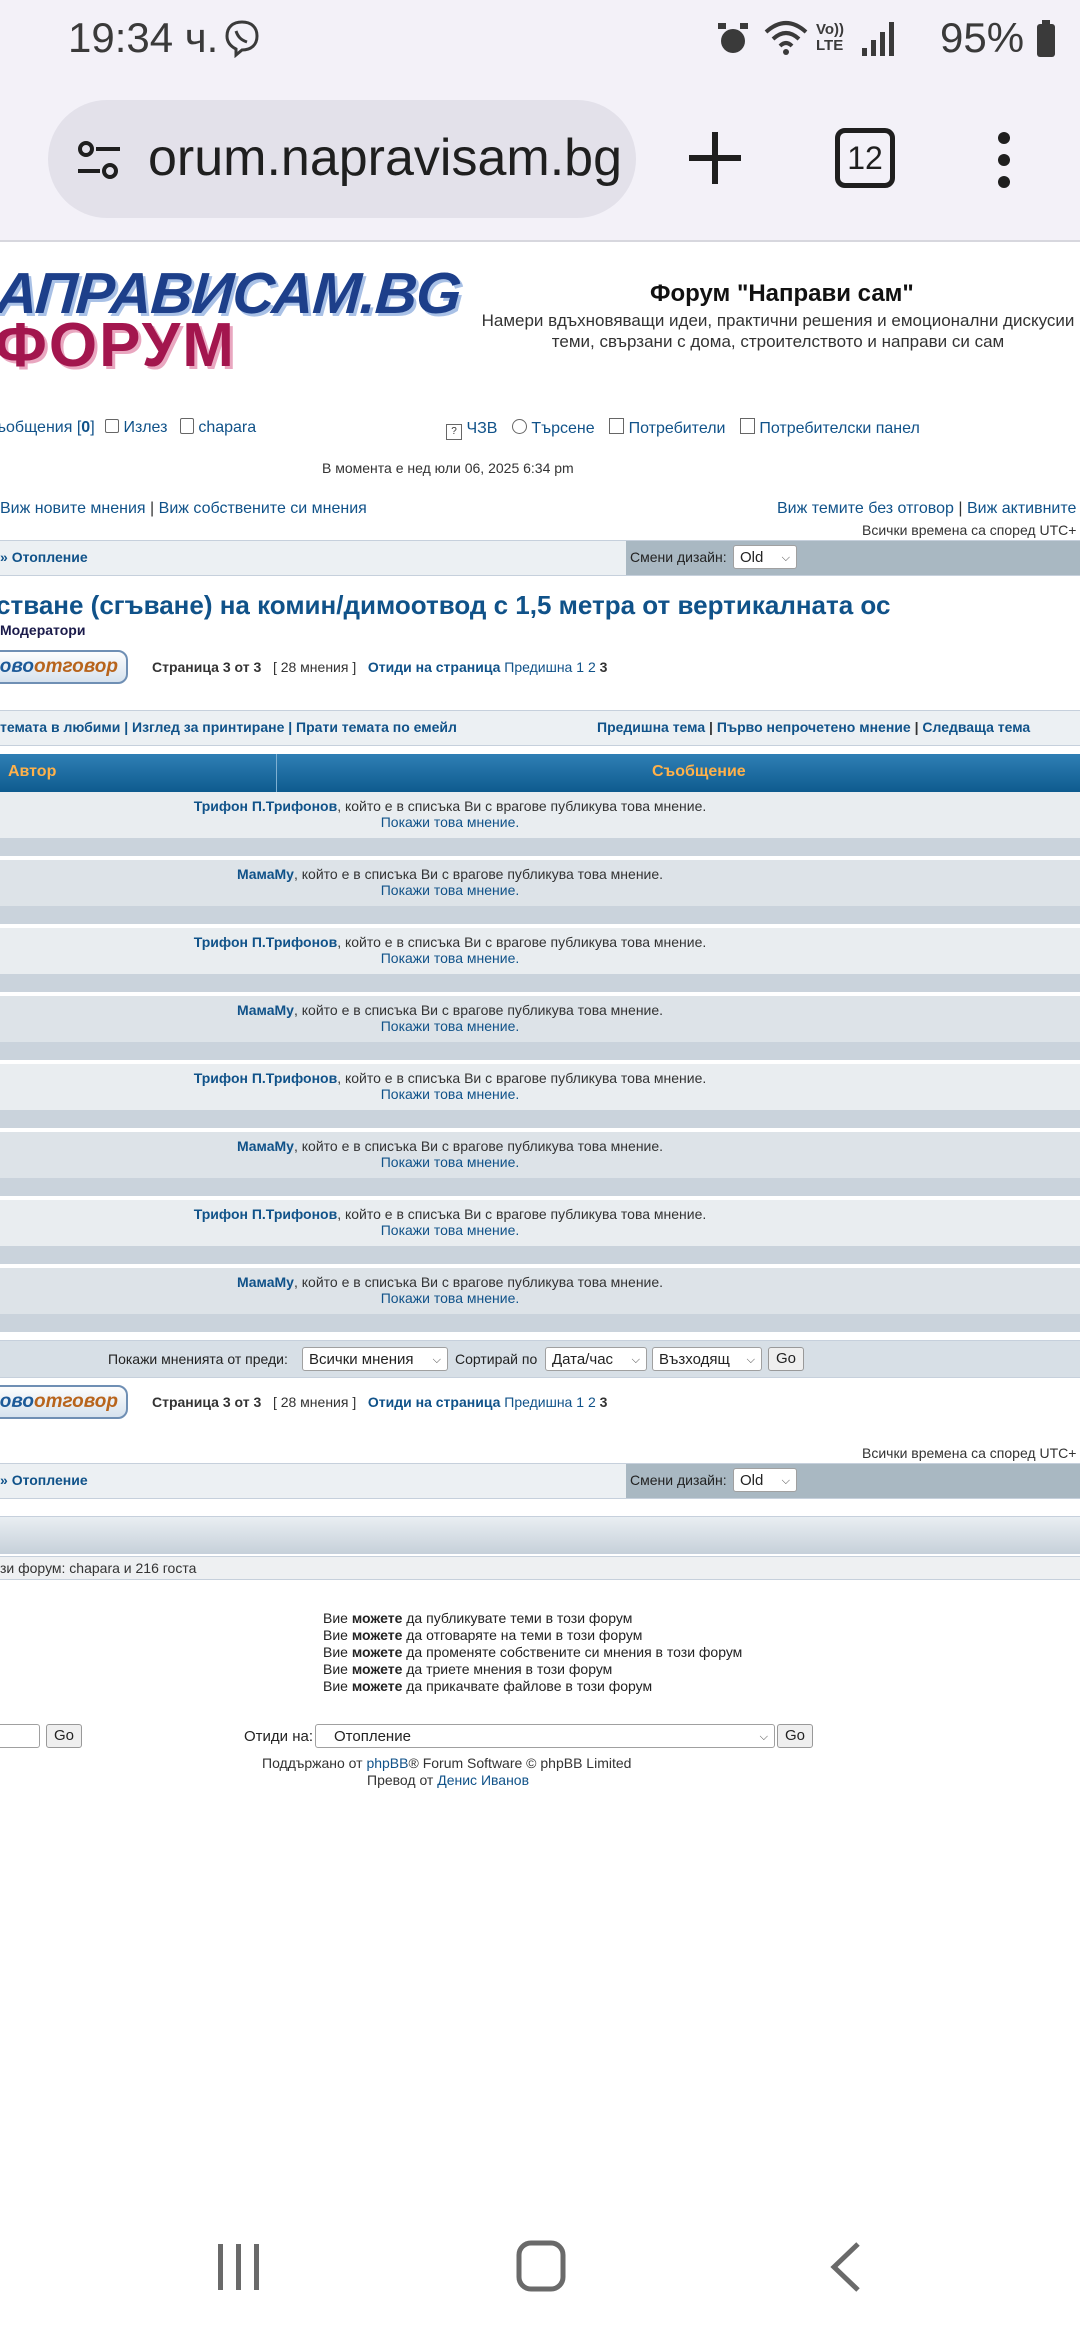 The height and width of the screenshot is (2340, 1080). What do you see at coordinates (580, 667) in the screenshot?
I see `page-1-link: 1` at bounding box center [580, 667].